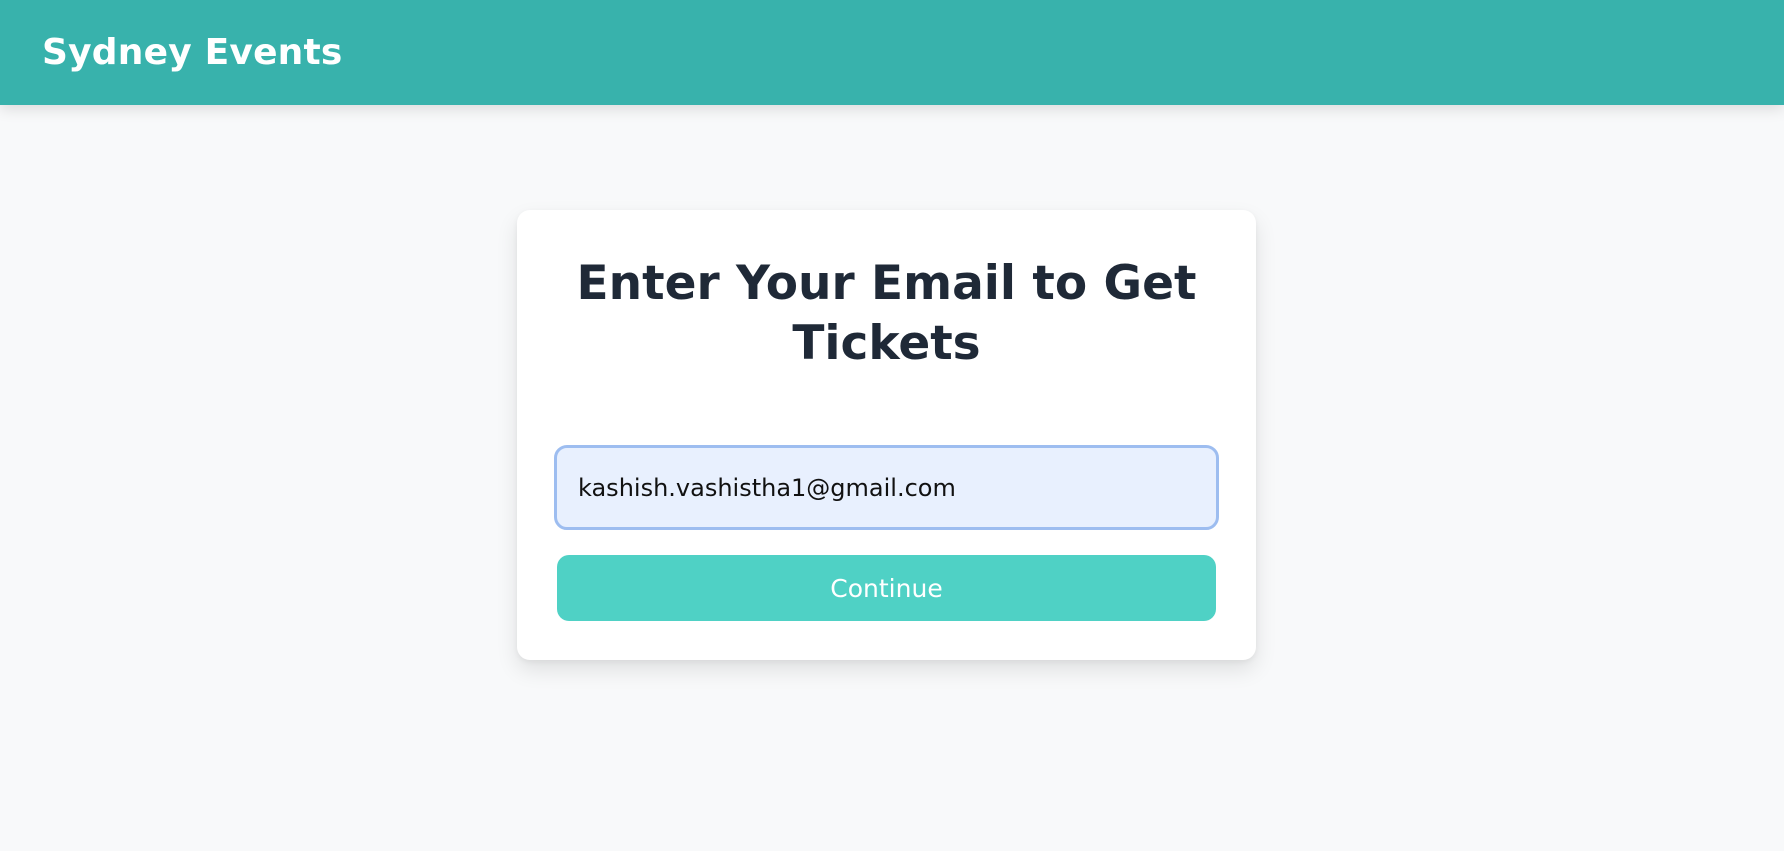  I want to click on app-header: Sydney Events, so click(892, 52).